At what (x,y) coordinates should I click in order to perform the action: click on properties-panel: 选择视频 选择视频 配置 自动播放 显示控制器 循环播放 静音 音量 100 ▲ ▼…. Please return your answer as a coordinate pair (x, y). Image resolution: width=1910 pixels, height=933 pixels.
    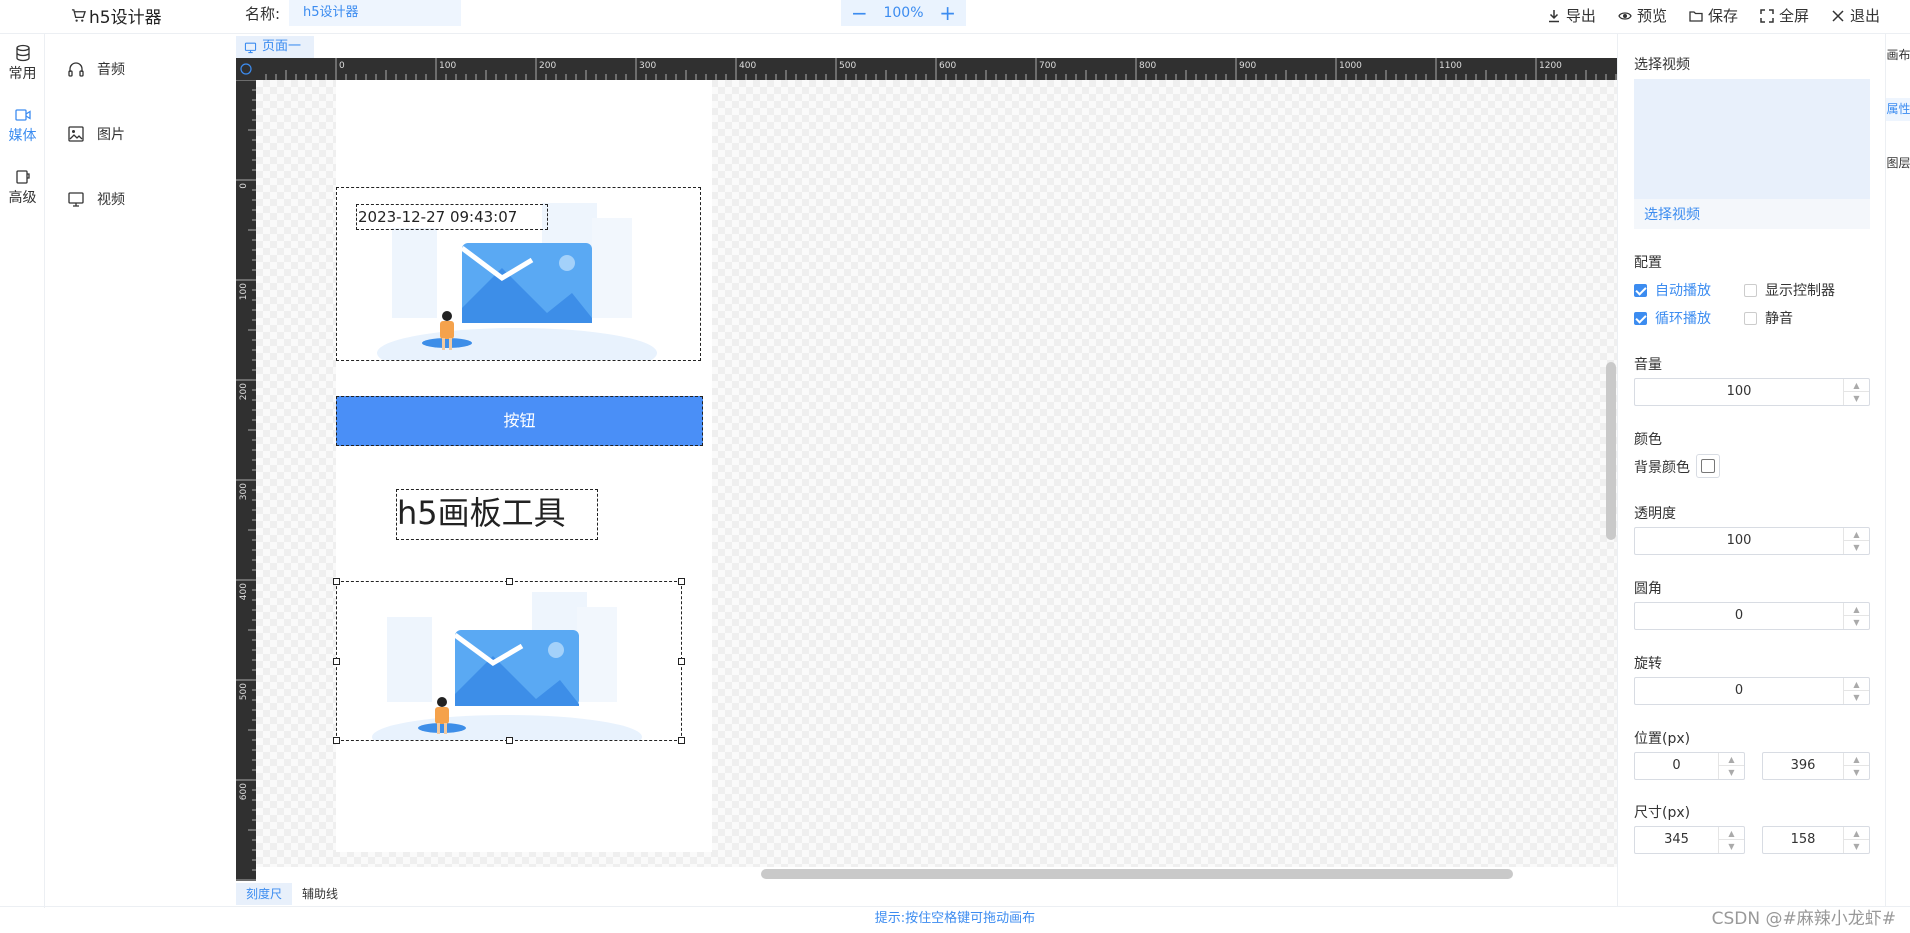
    Looking at the image, I should click on (1751, 470).